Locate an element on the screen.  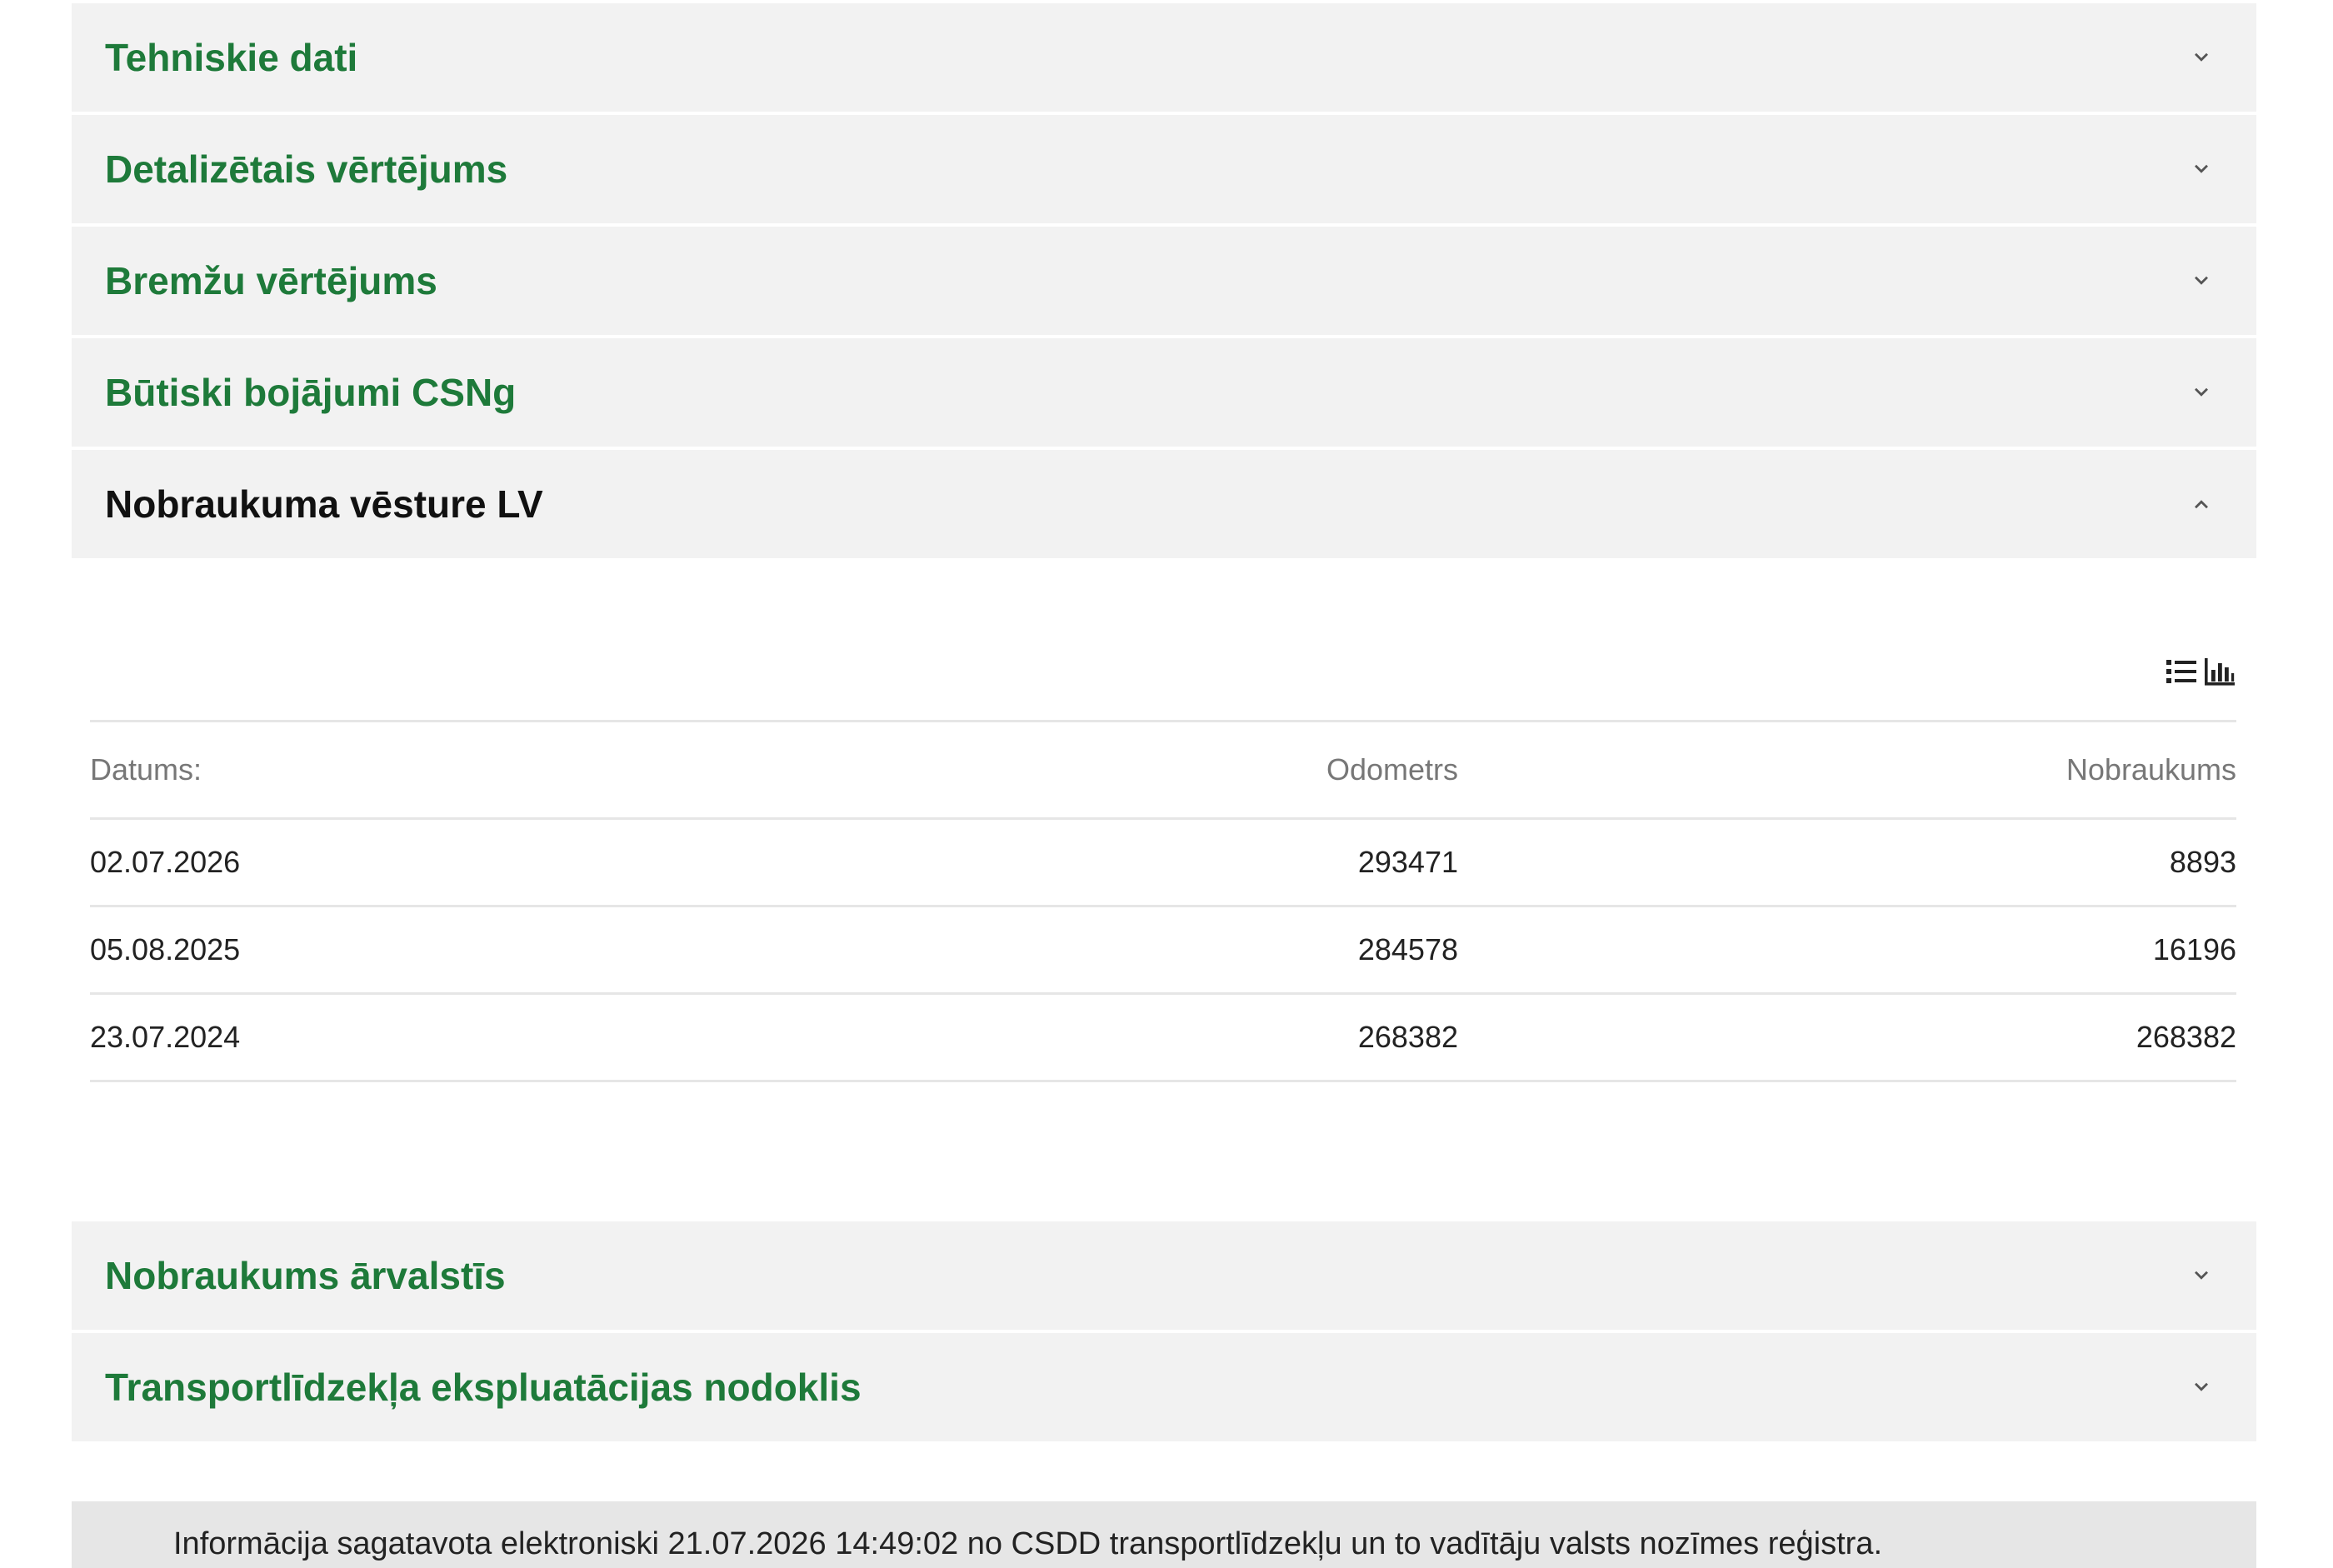
cell-date: 23.07.2024 is located at coordinates (165, 1037).